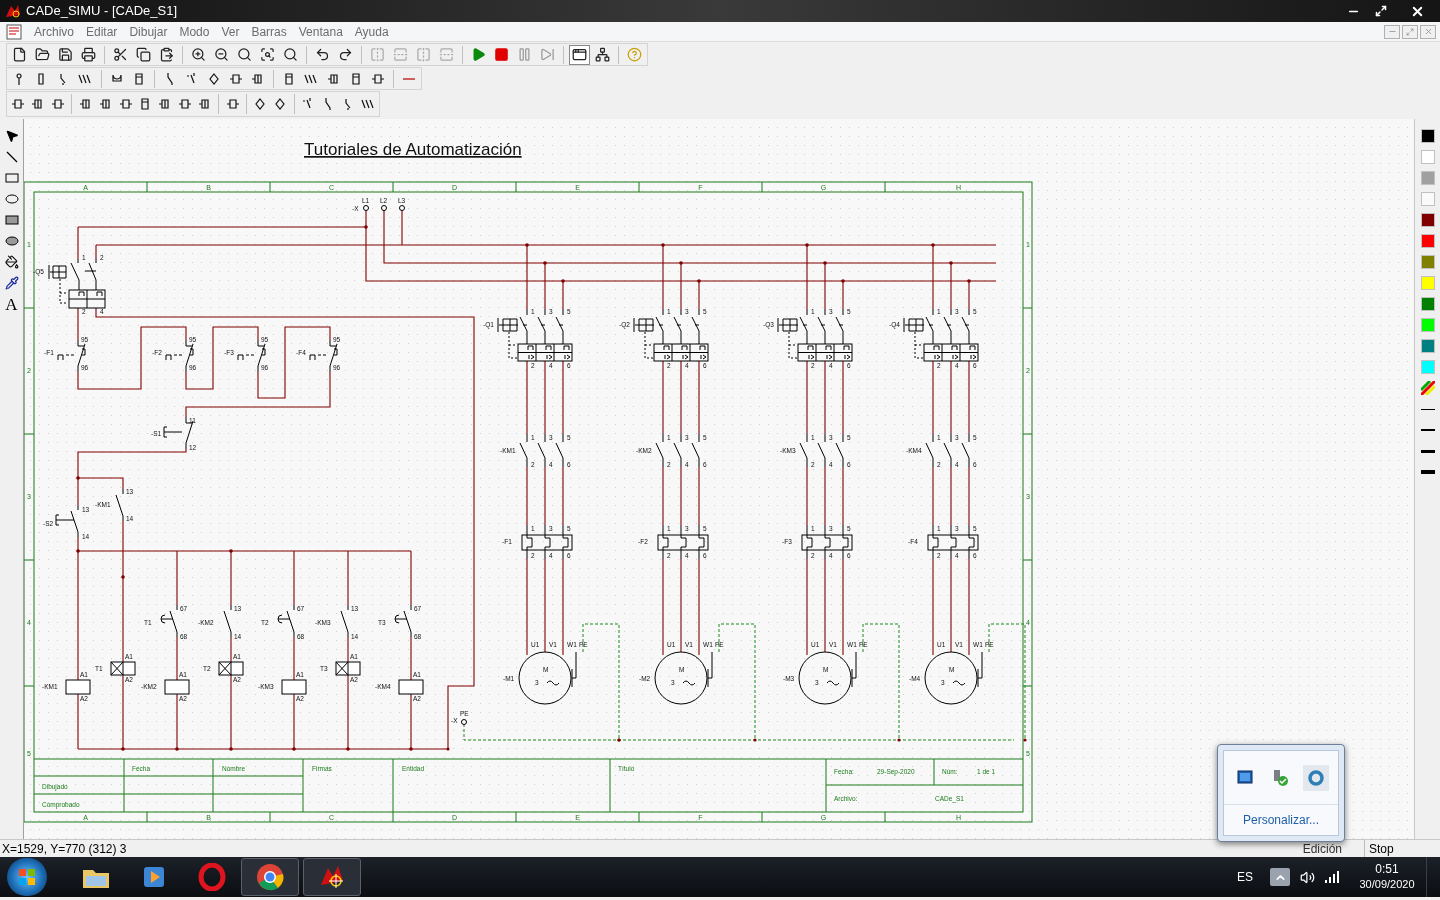  Describe the element at coordinates (102, 31) in the screenshot. I see `menu-item: Editar` at that location.